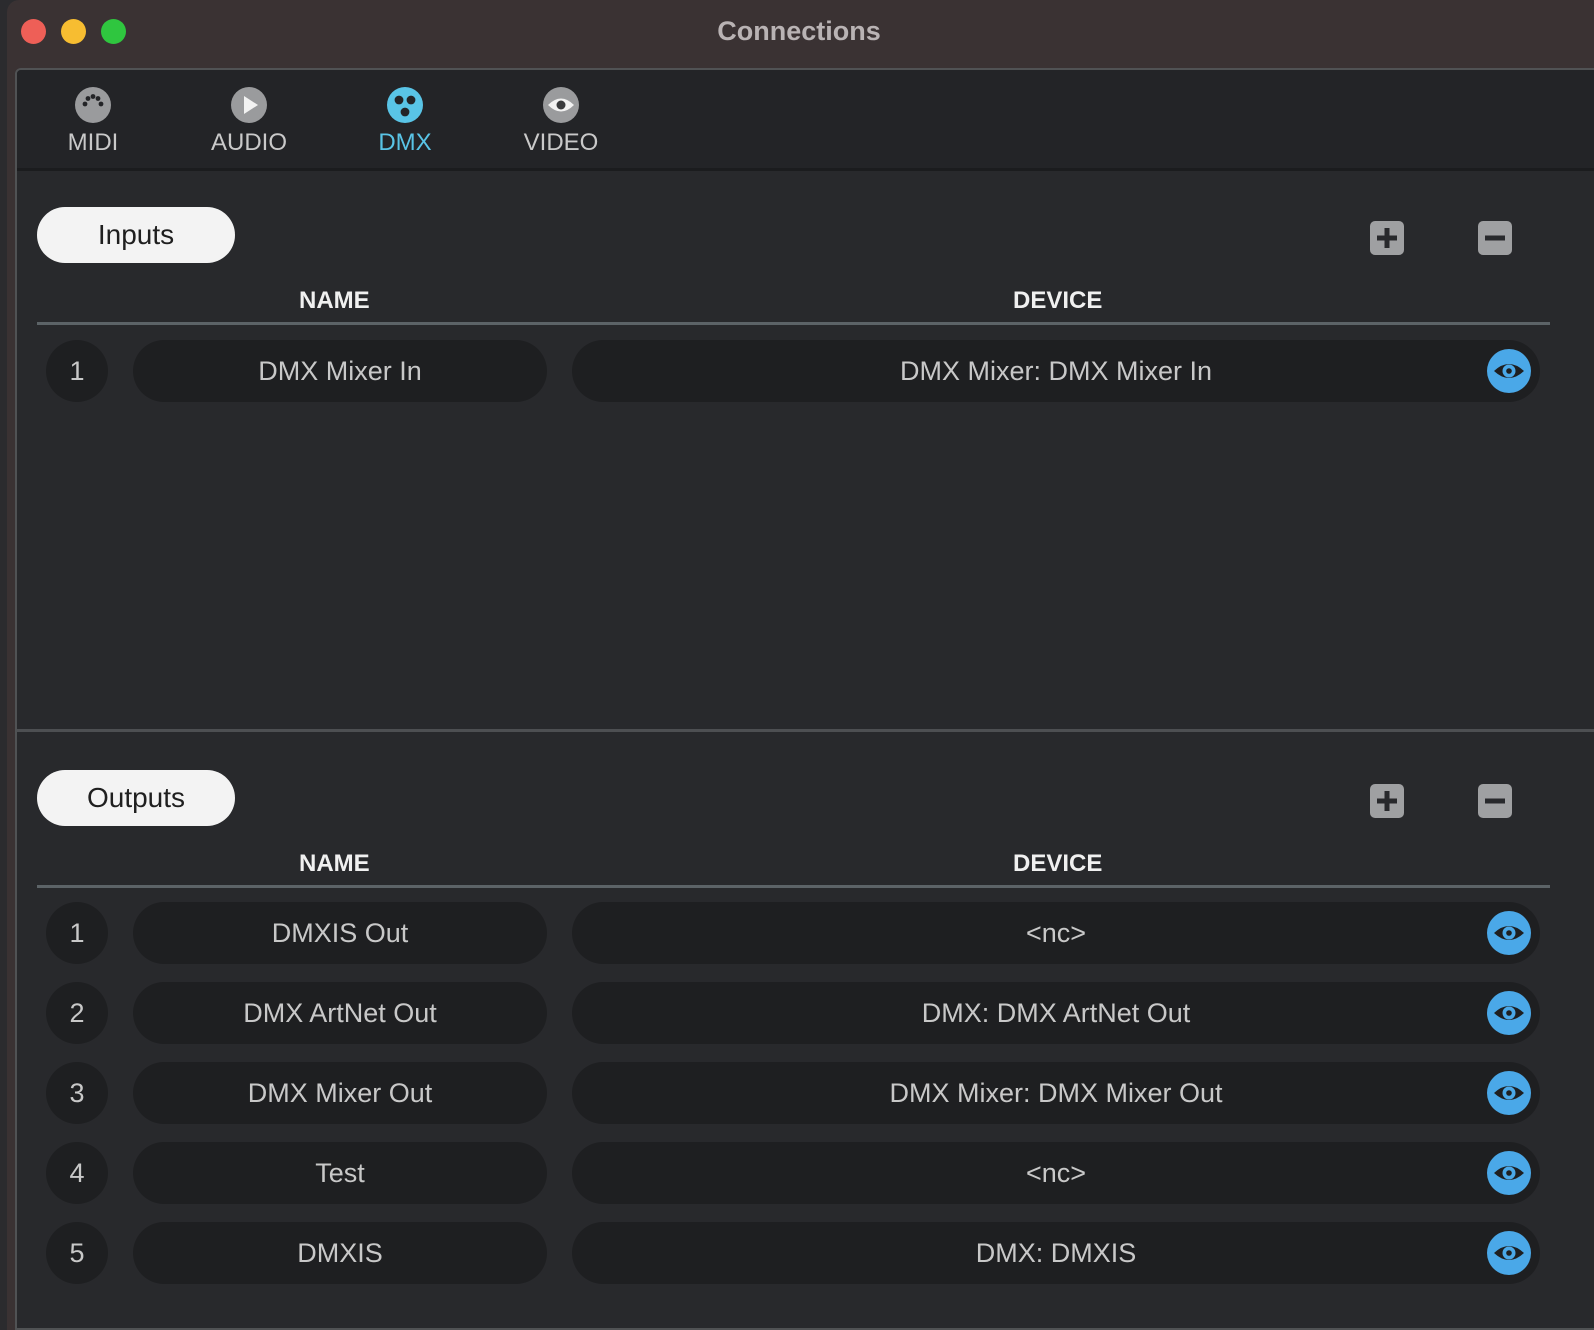 The width and height of the screenshot is (1594, 1330). What do you see at coordinates (340, 371) in the screenshot?
I see `port-name-field: DMX Mixer In` at bounding box center [340, 371].